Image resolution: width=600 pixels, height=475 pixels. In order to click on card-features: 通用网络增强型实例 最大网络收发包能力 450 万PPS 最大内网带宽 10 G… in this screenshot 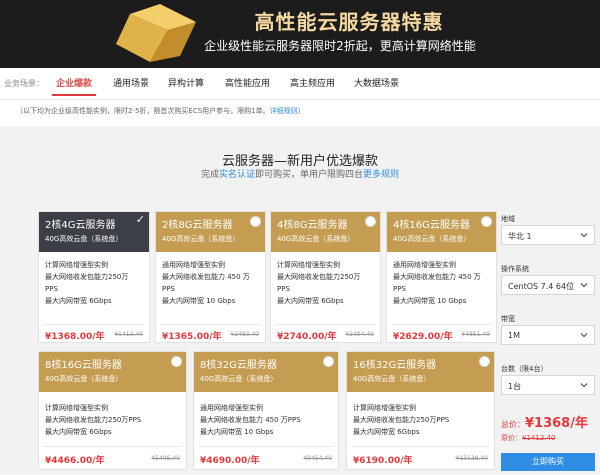, I will do `click(267, 420)`.